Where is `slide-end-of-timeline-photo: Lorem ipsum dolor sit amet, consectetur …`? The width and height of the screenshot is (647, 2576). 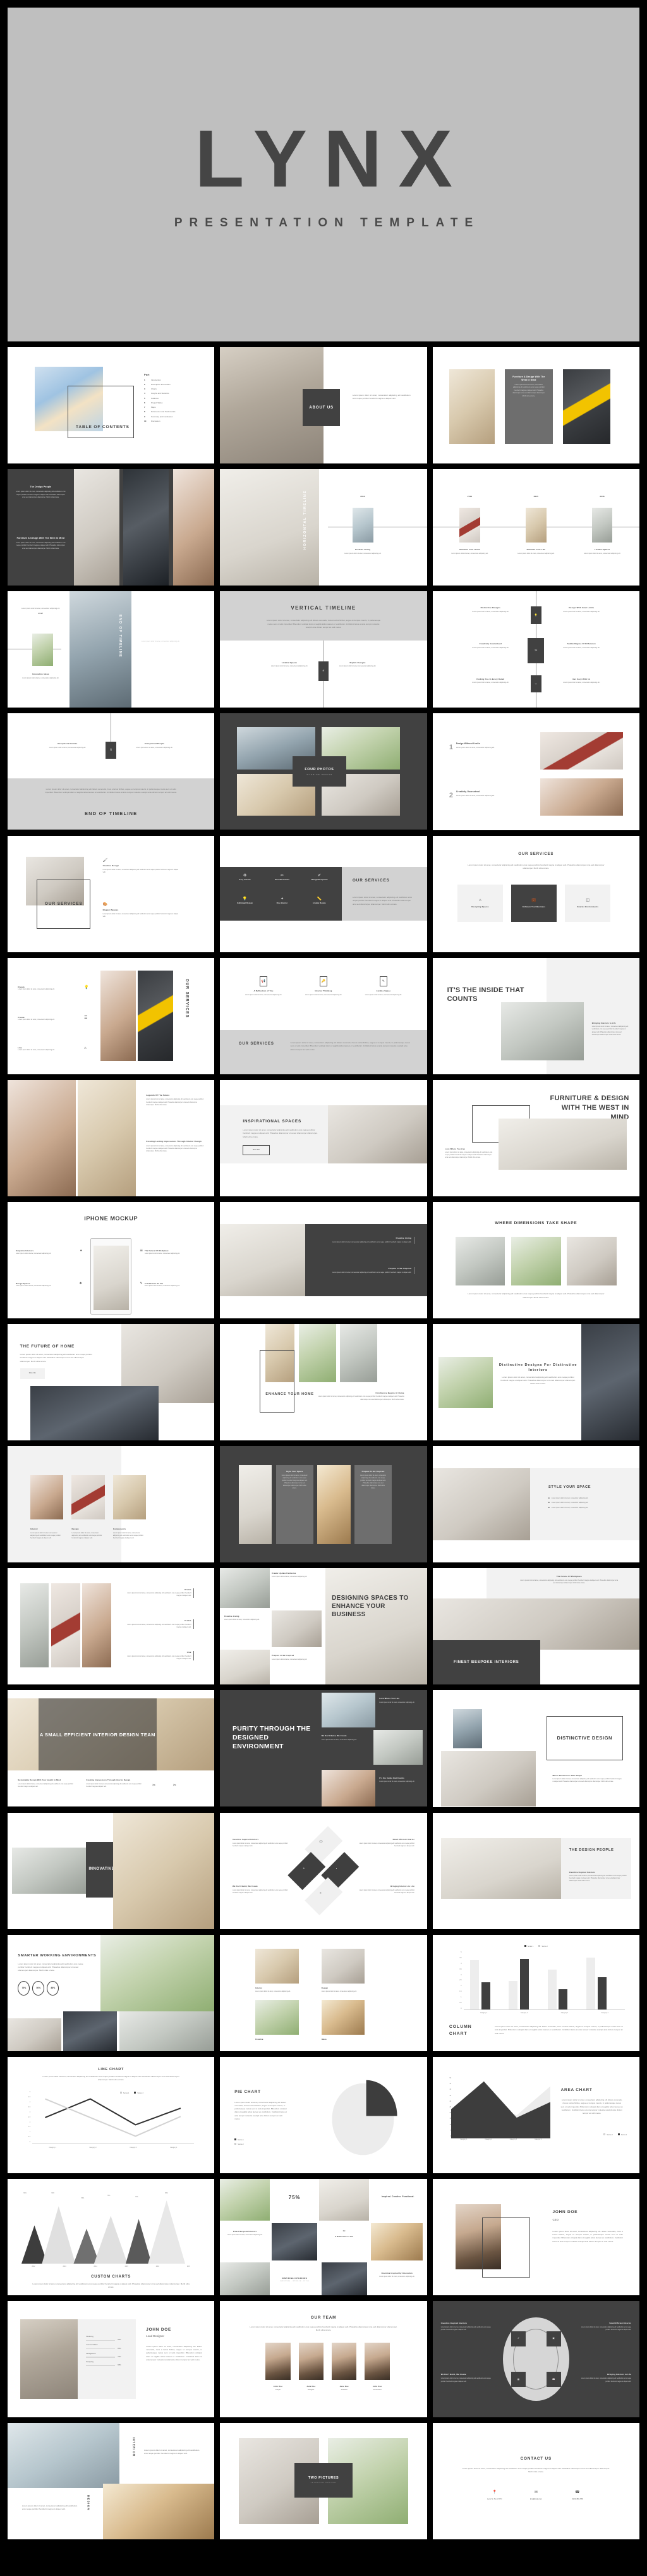
slide-end-of-timeline-photo: Lorem ipsum dolor sit amet, consectetur … is located at coordinates (111, 649).